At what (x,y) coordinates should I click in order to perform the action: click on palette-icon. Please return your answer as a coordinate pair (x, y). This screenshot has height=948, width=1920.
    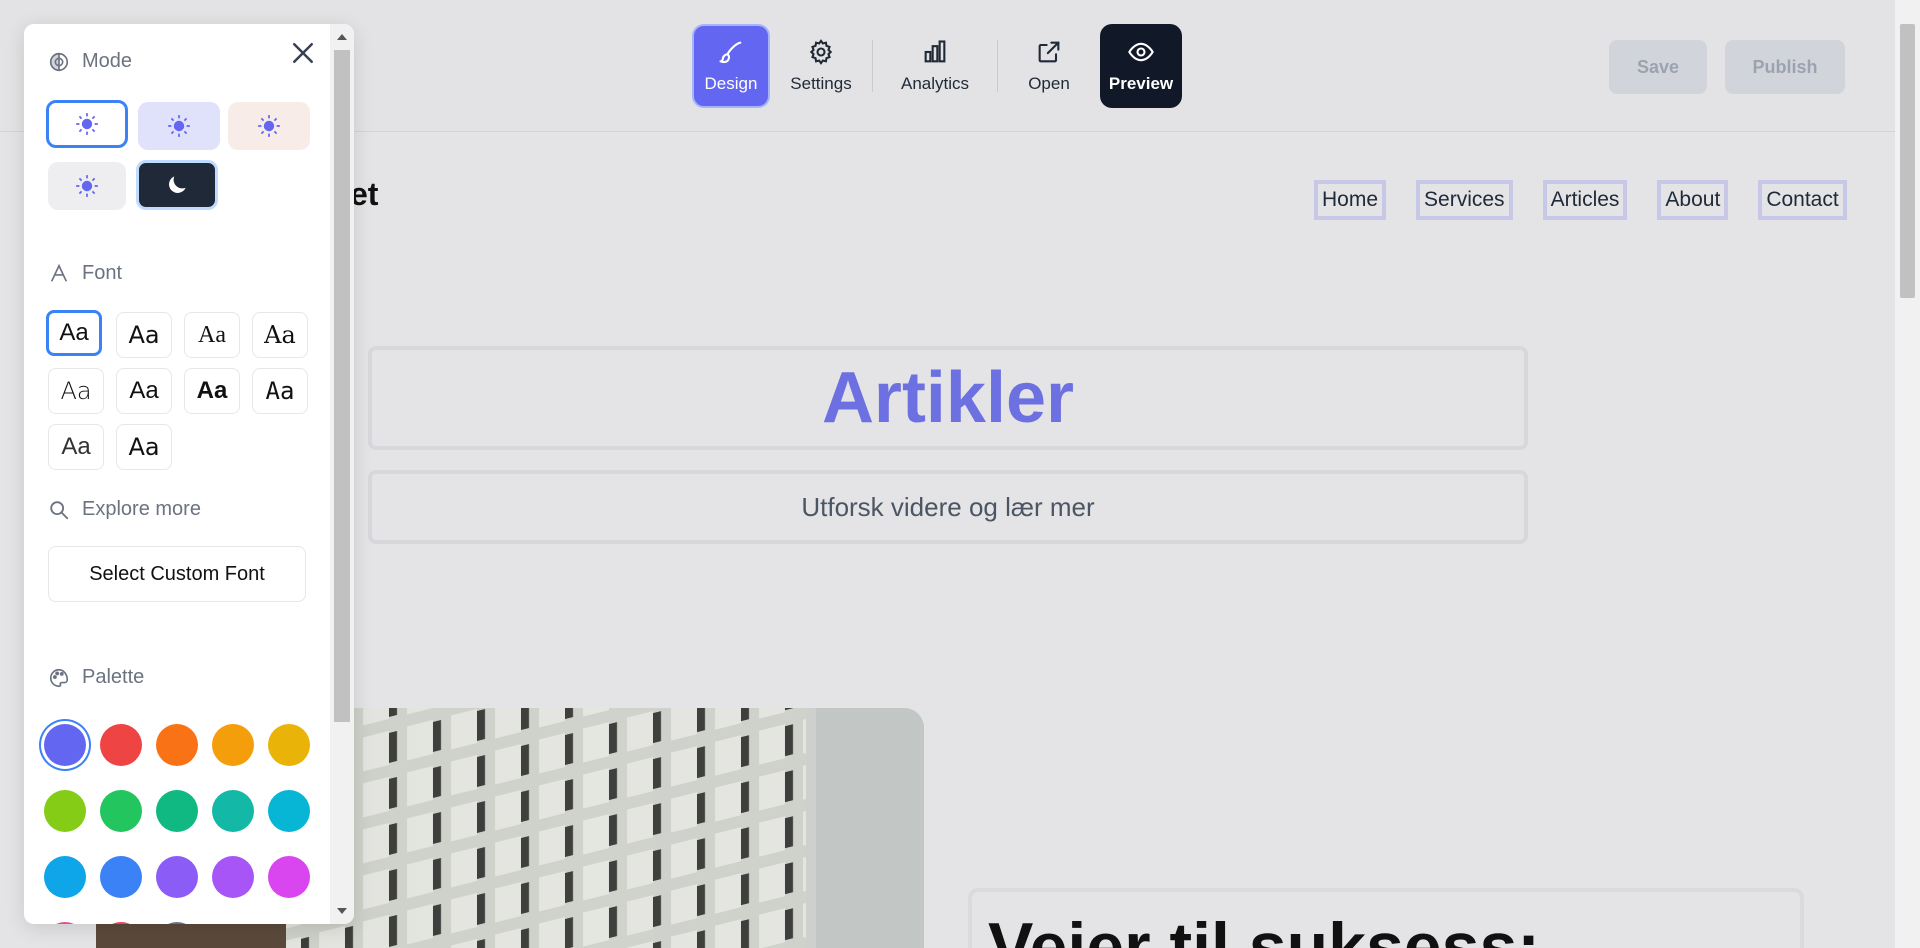
    Looking at the image, I should click on (59, 677).